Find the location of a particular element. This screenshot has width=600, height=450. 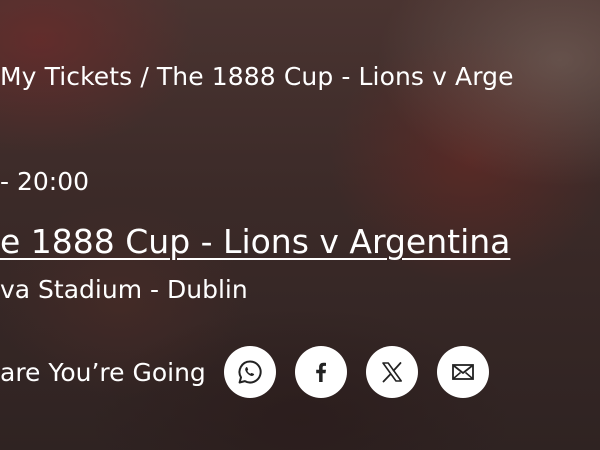

whatsapp-share-button is located at coordinates (249, 372).